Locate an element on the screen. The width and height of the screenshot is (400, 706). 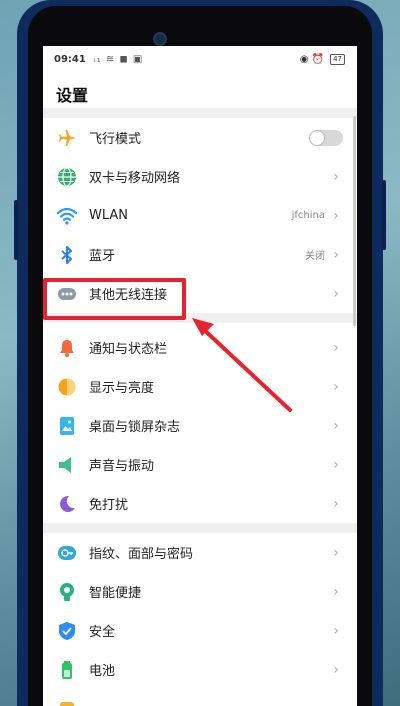
annotation-arrow is located at coordinates (242, 365).